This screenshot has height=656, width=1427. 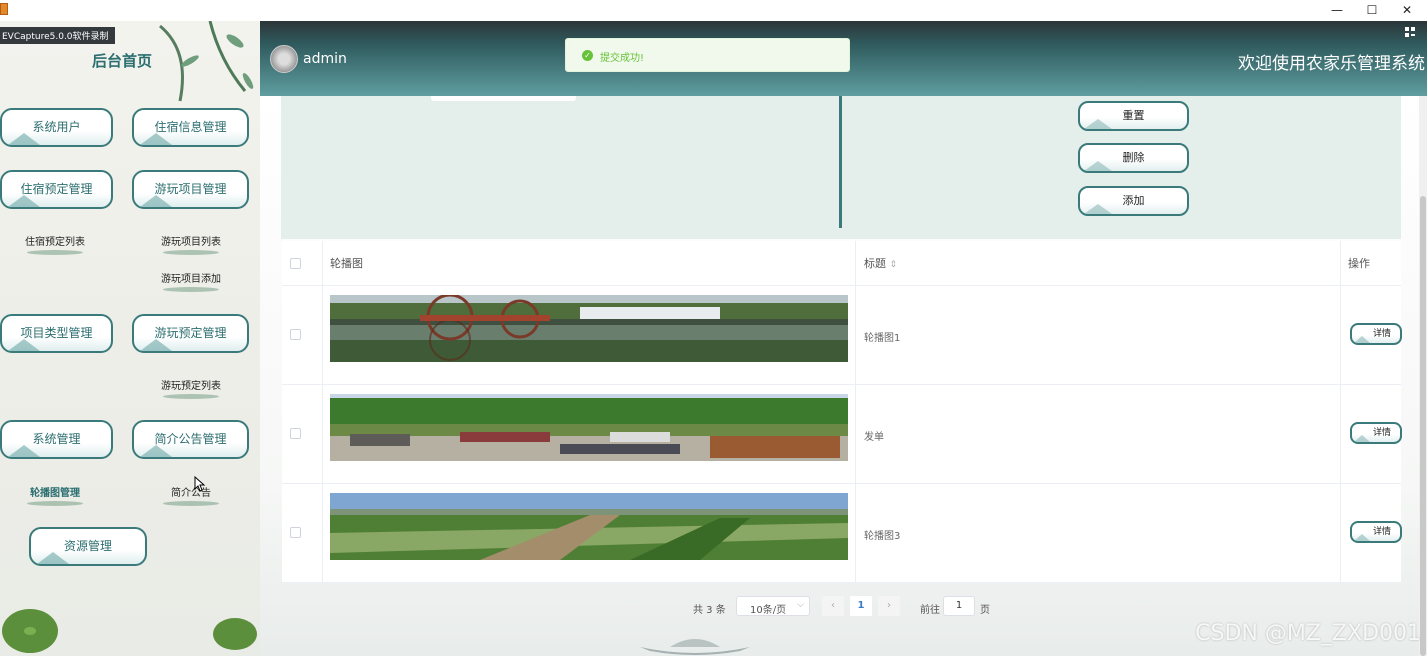 I want to click on row-title: 轮播图1, so click(x=882, y=338).